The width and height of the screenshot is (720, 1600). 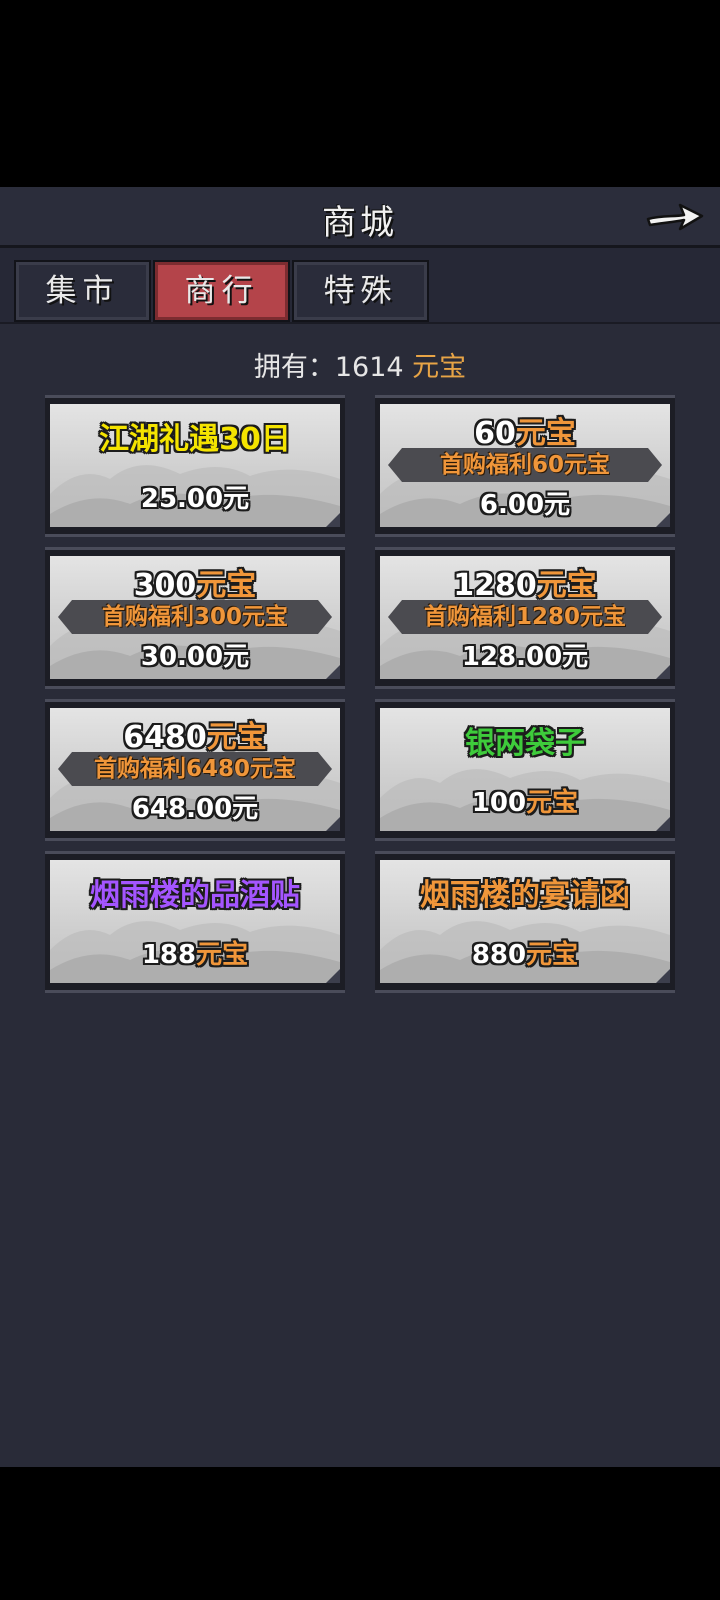 I want to click on product-card-silver-bag: 银两袋子 100元宝, so click(x=525, y=770).